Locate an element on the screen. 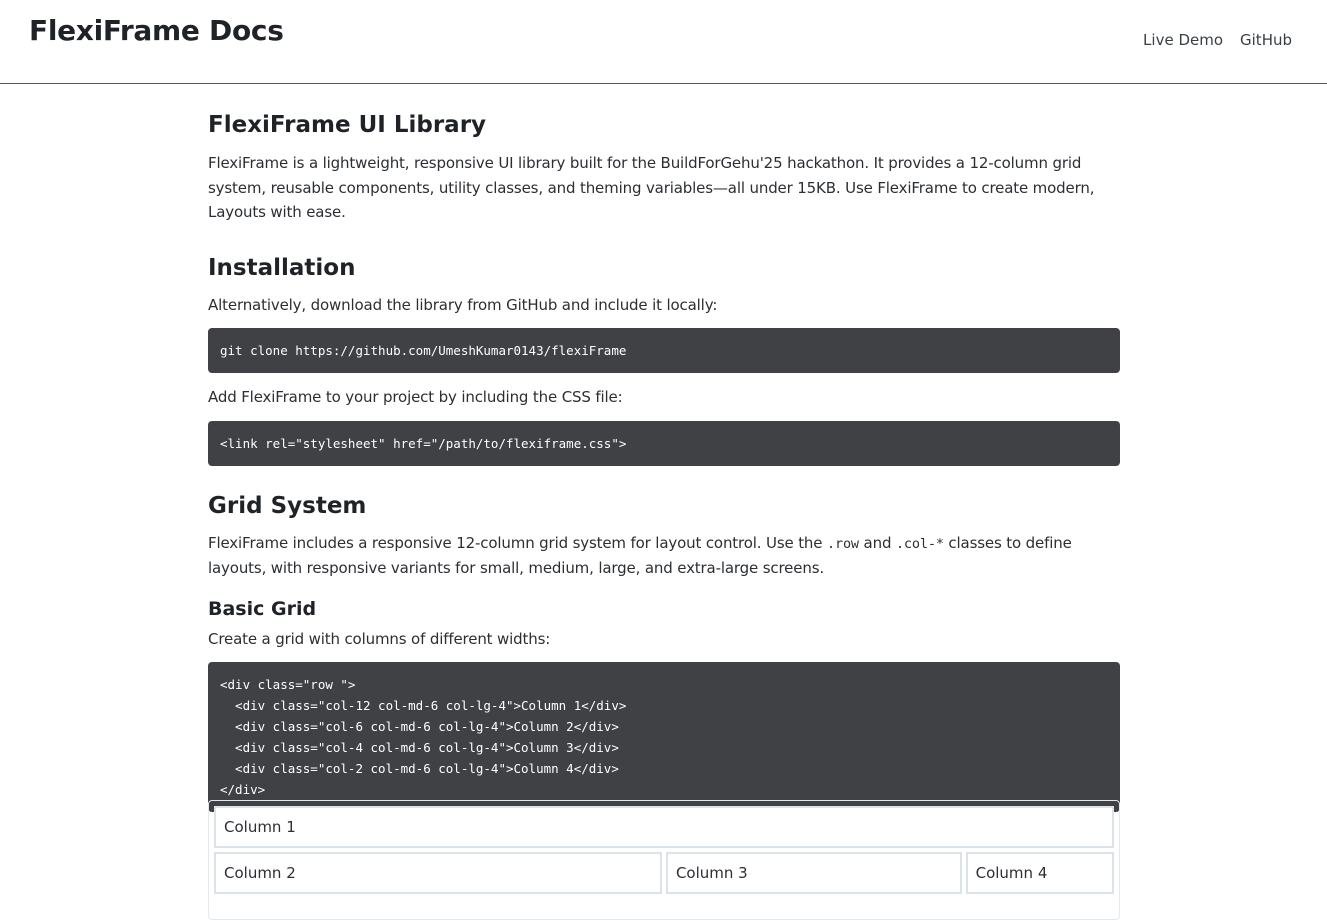  nav-links: Live Demo GitHub is located at coordinates (1217, 40).